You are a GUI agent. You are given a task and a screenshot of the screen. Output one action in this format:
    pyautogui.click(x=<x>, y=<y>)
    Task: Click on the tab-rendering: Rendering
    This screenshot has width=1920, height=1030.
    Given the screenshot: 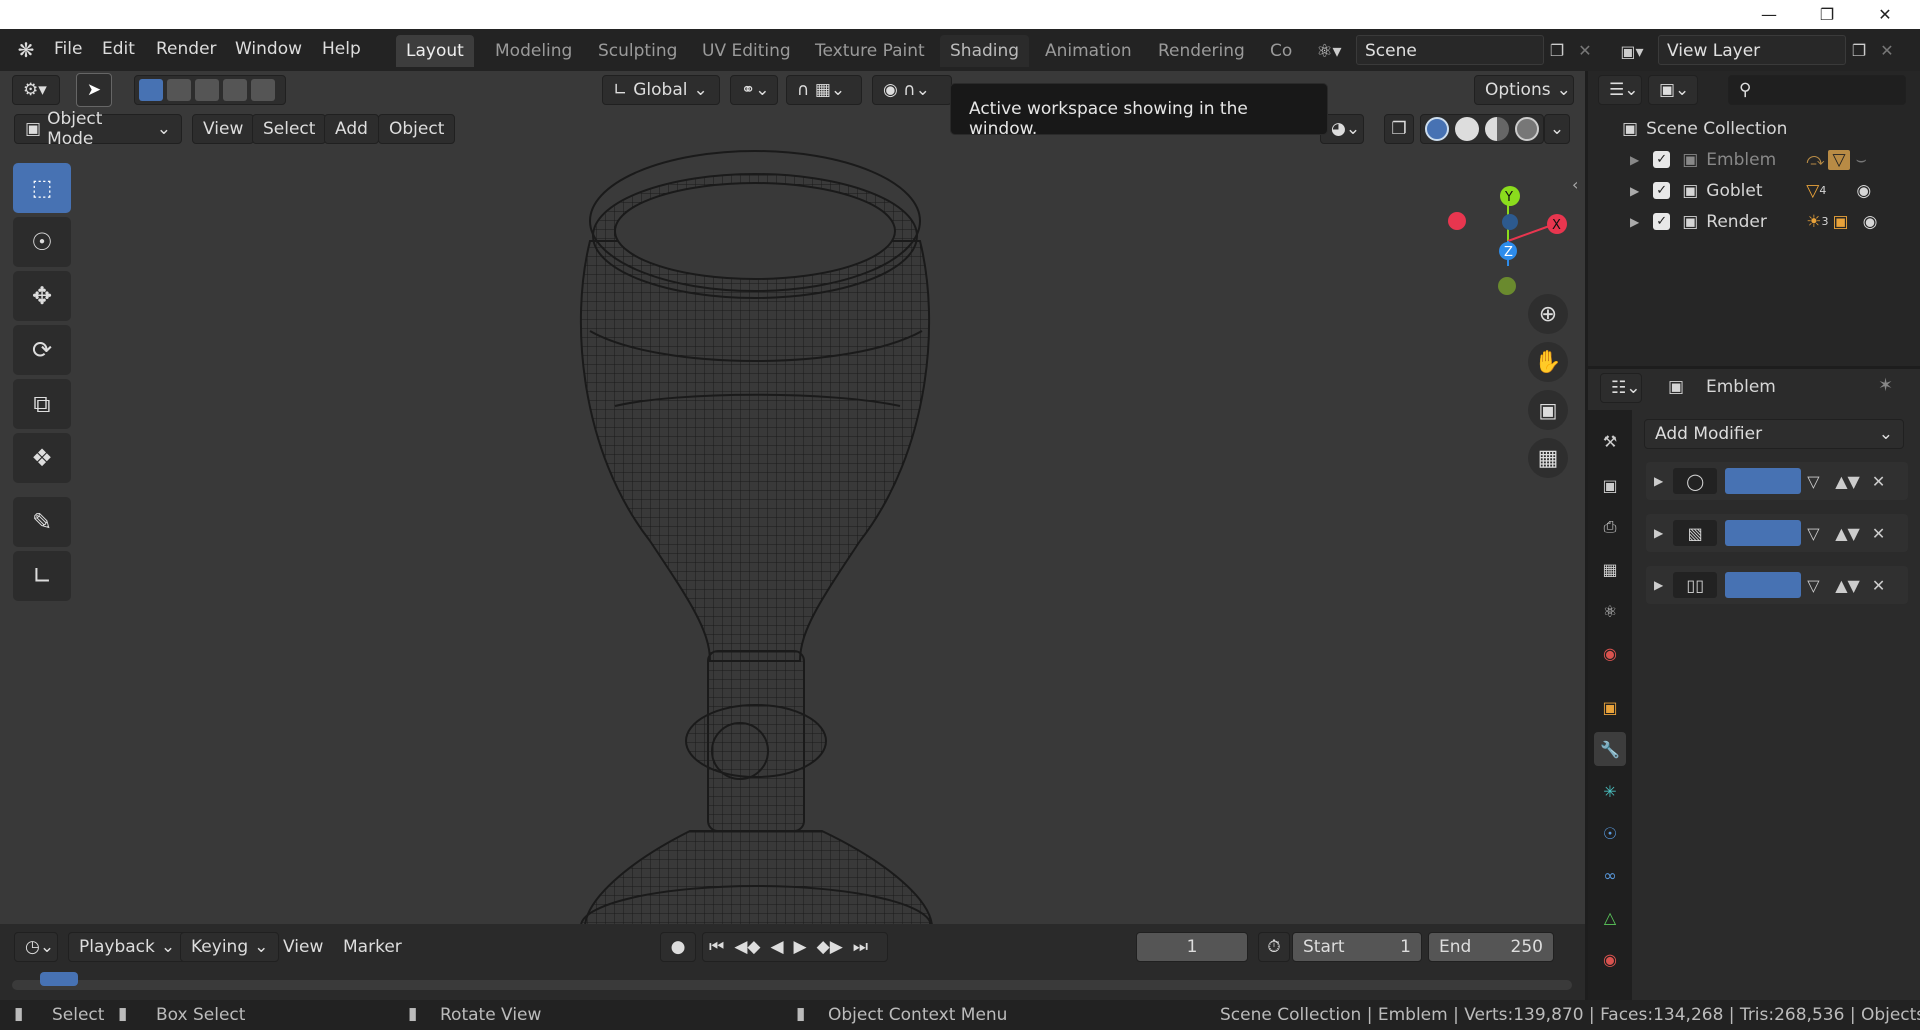 What is the action you would take?
    pyautogui.click(x=1201, y=51)
    